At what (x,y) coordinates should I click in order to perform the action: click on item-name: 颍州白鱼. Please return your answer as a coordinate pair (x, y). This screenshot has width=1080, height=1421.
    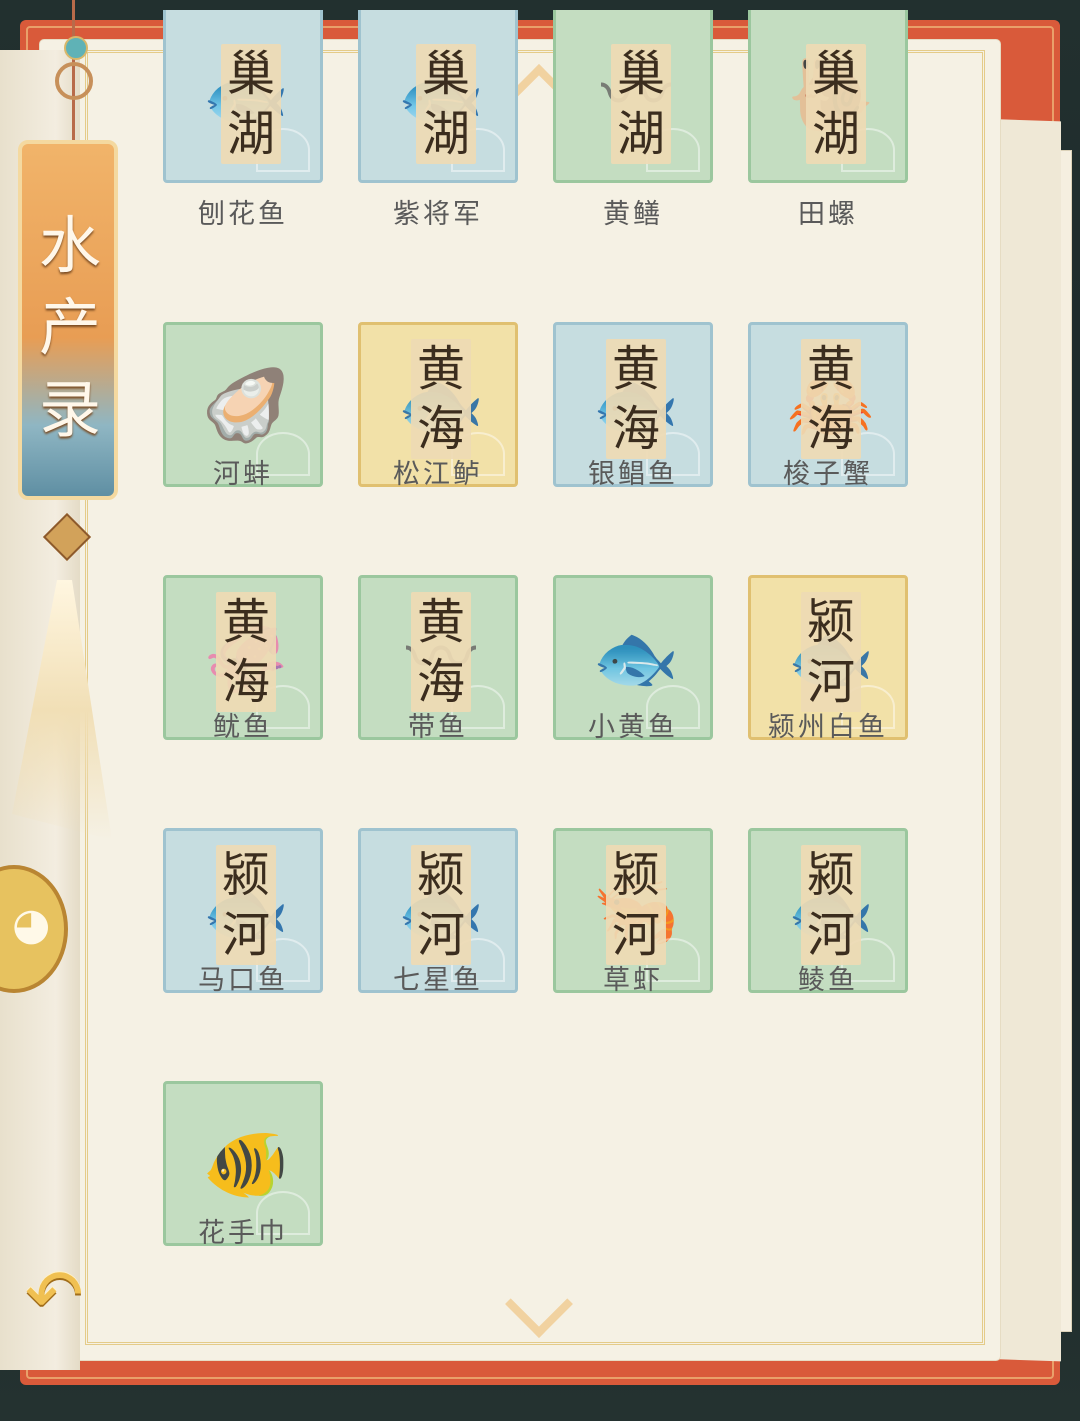
    Looking at the image, I should click on (828, 727).